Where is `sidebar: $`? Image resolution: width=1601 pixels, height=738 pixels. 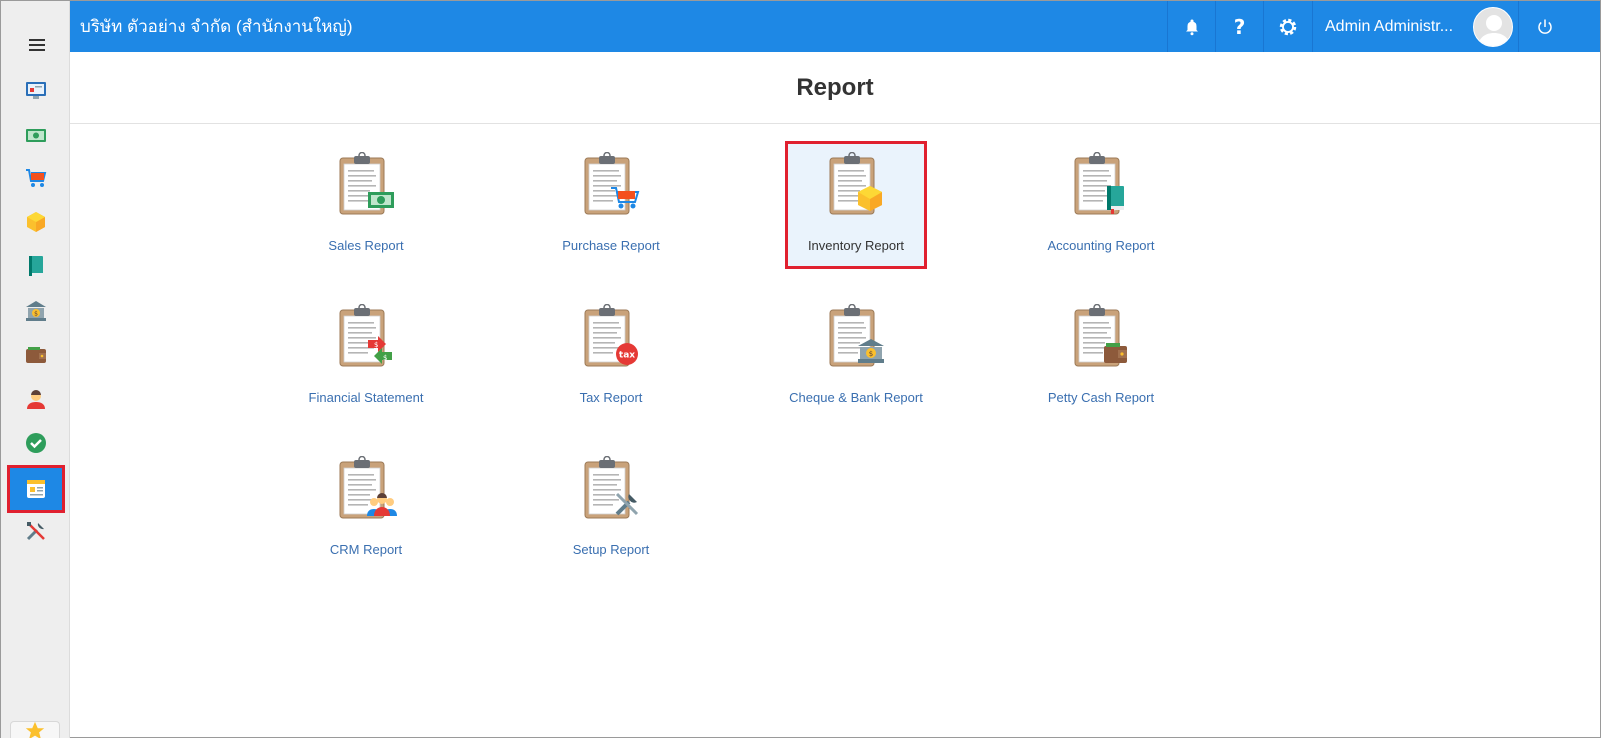
sidebar: $ is located at coordinates (35, 369).